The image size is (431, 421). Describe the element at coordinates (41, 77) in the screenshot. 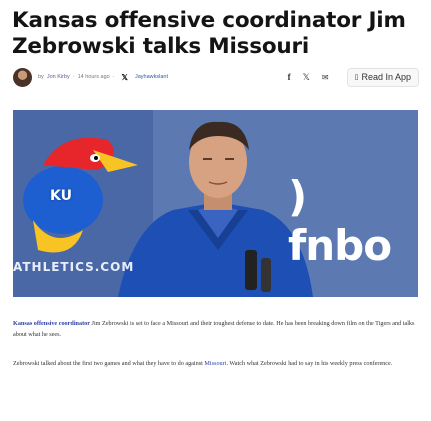

I see `byline-by: by` at that location.